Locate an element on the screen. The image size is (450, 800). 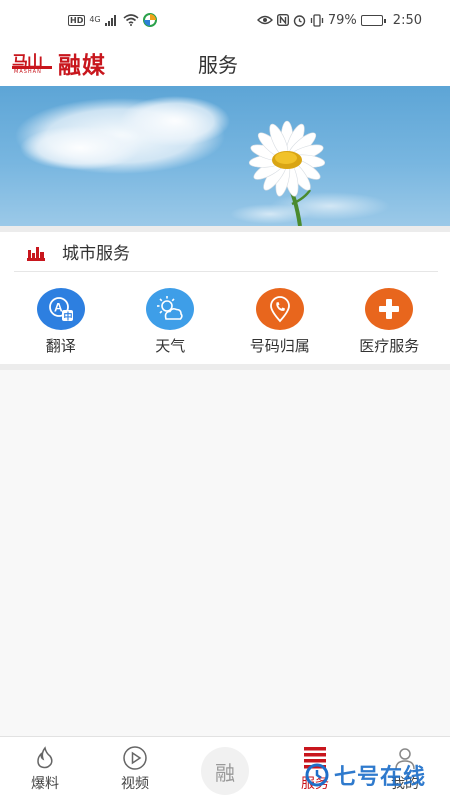
medical-plus-icon is located at coordinates (389, 309).